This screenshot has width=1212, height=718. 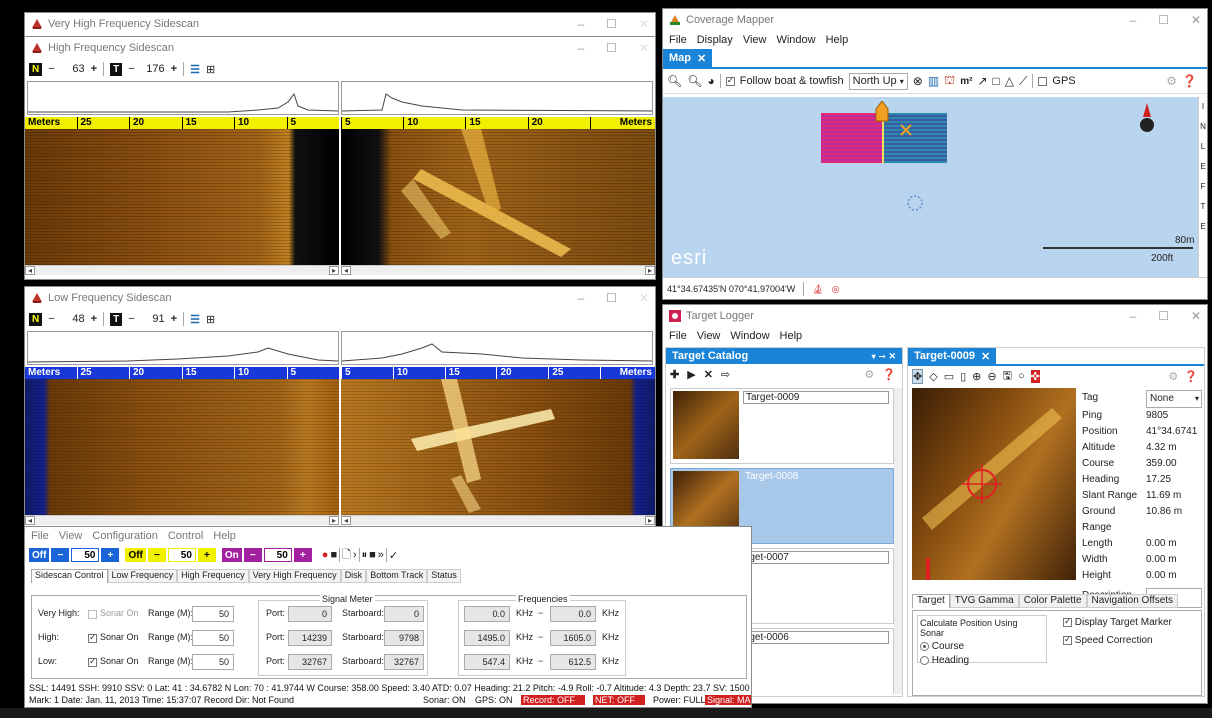 I want to click on file-icon: 🗋︎, so click(x=346, y=555).